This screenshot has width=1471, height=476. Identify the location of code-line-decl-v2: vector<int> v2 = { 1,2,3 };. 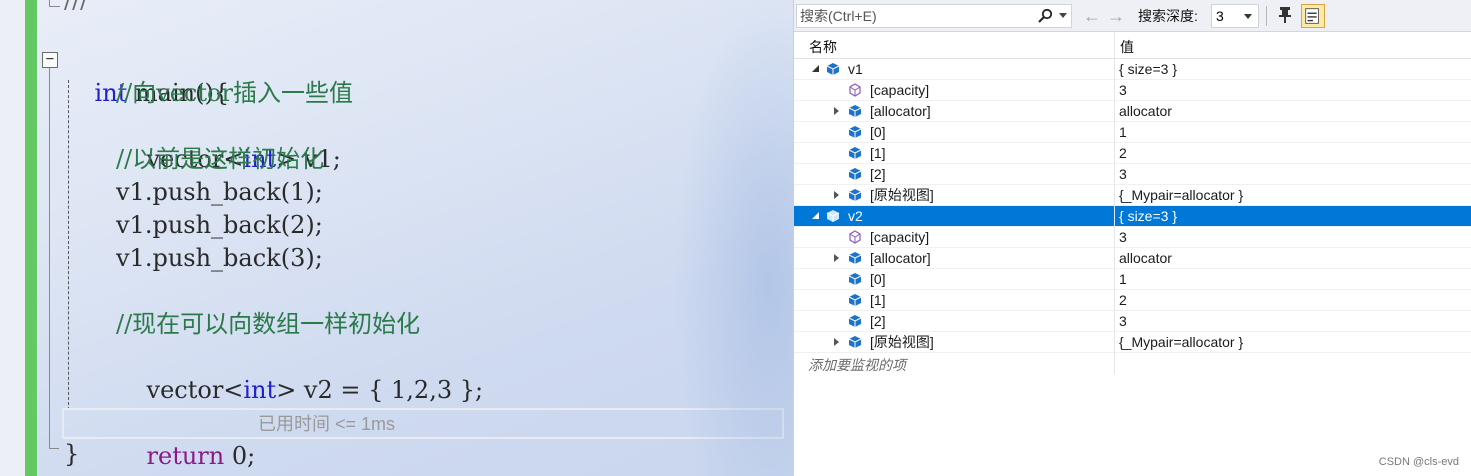
(300, 372).